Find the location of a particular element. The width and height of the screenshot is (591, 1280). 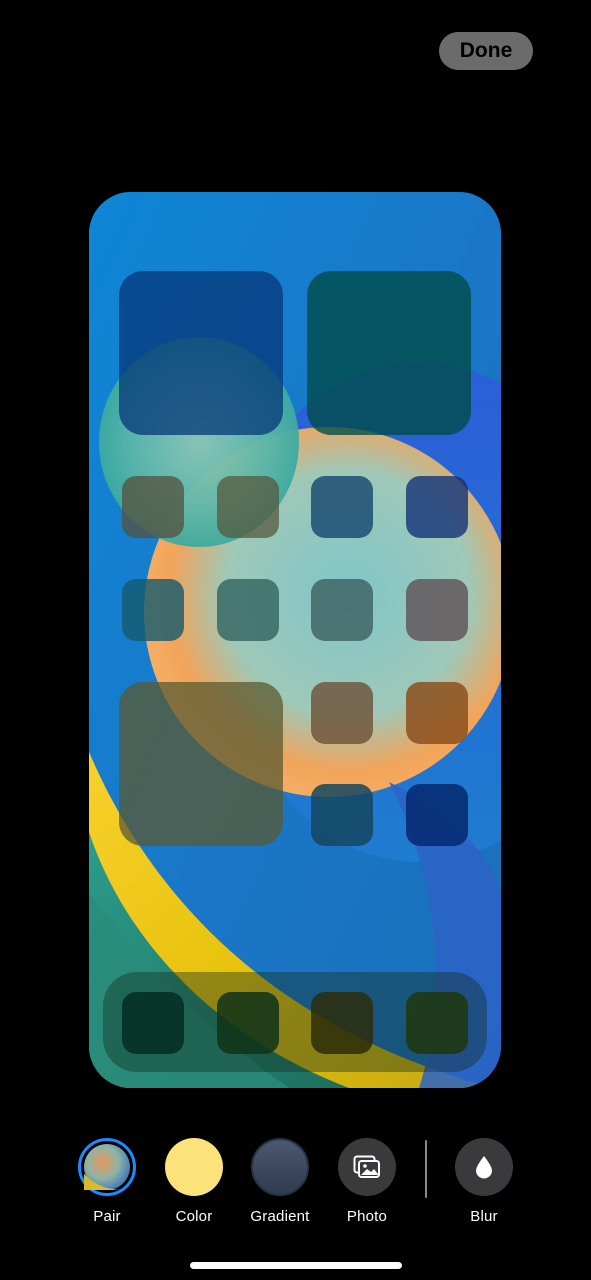

color-option: Color is located at coordinates (194, 1181).